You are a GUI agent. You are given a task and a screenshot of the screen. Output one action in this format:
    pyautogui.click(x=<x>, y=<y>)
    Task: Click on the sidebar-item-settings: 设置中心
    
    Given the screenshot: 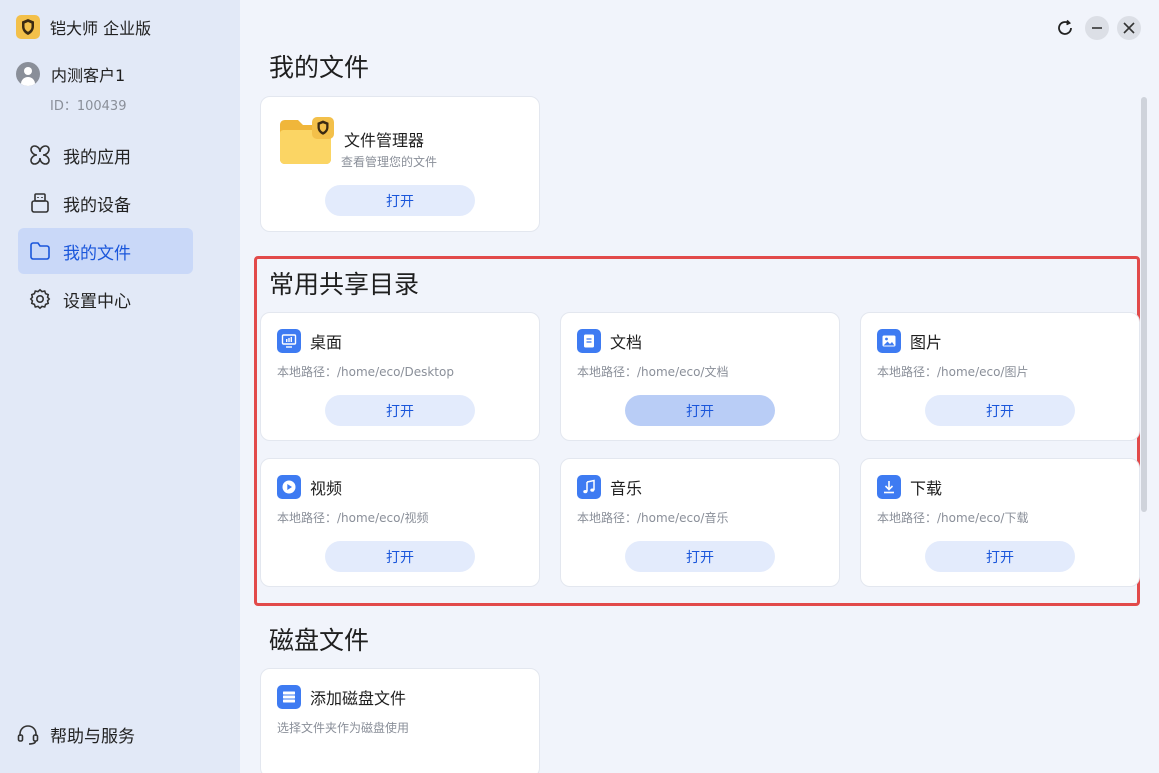 What is the action you would take?
    pyautogui.click(x=105, y=299)
    